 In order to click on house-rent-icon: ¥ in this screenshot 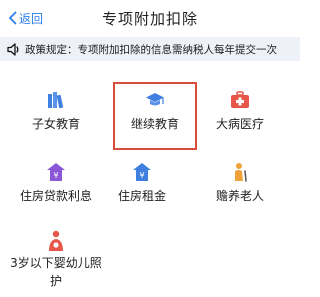, I will do `click(142, 172)`.